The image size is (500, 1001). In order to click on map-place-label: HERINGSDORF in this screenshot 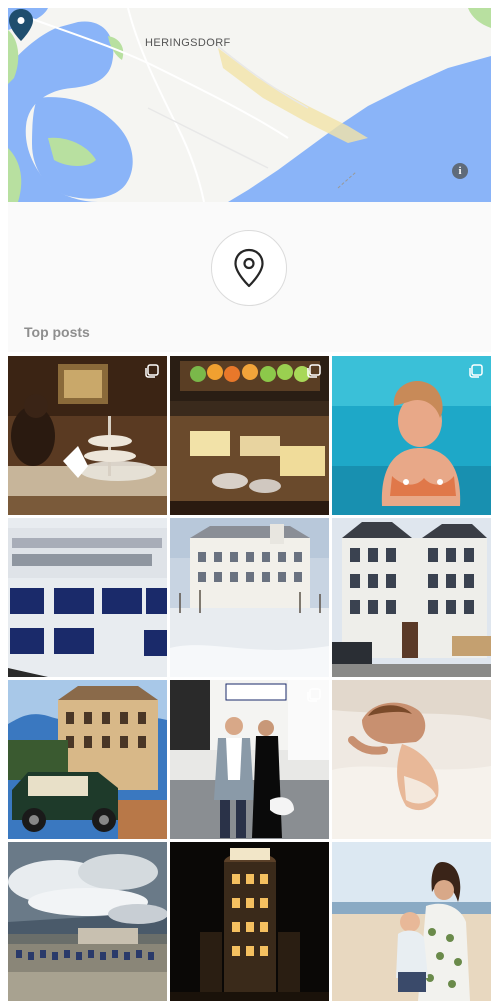, I will do `click(188, 43)`.